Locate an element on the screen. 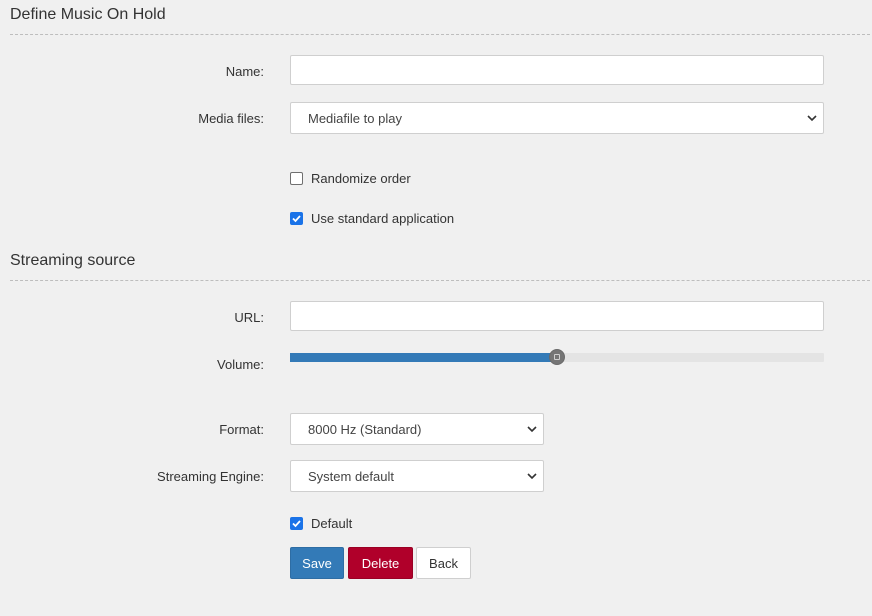  media-files-select: Mediafile to play is located at coordinates (557, 118).